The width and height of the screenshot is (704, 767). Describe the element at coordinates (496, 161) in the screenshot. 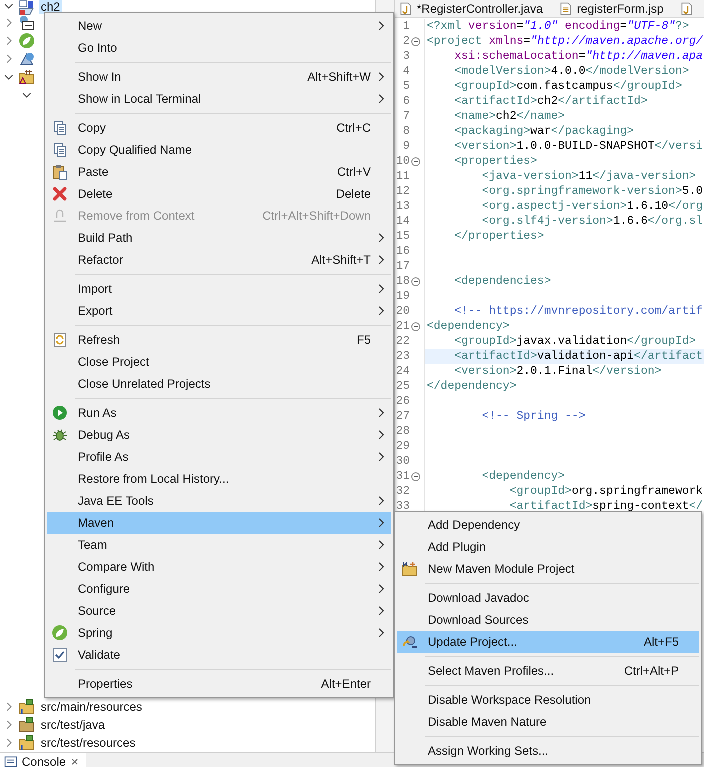

I see `code-line: <properties>` at that location.